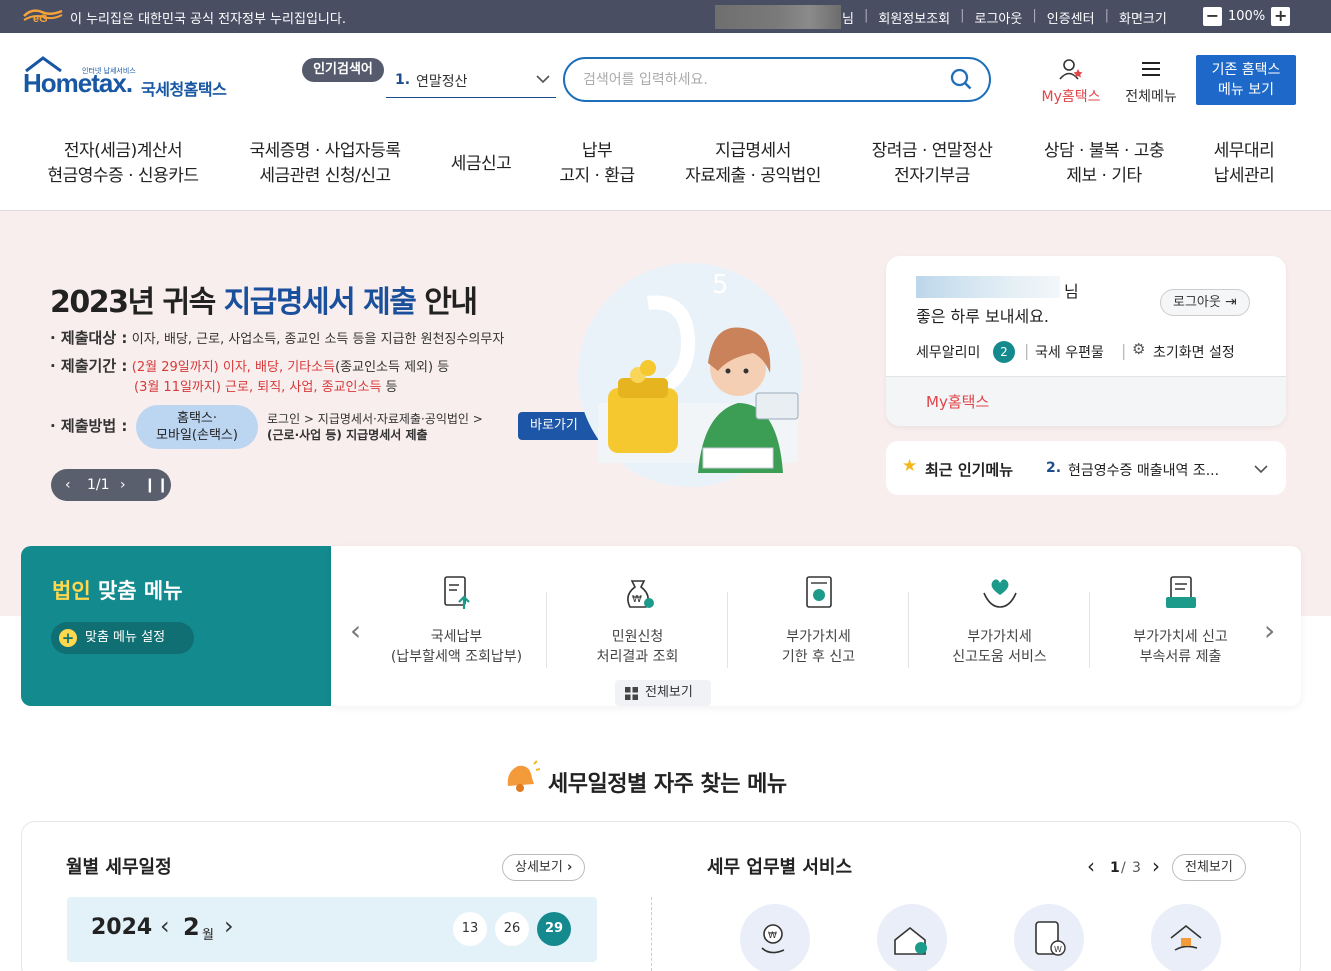  I want to click on next-arrow-icon: ›, so click(123, 485).